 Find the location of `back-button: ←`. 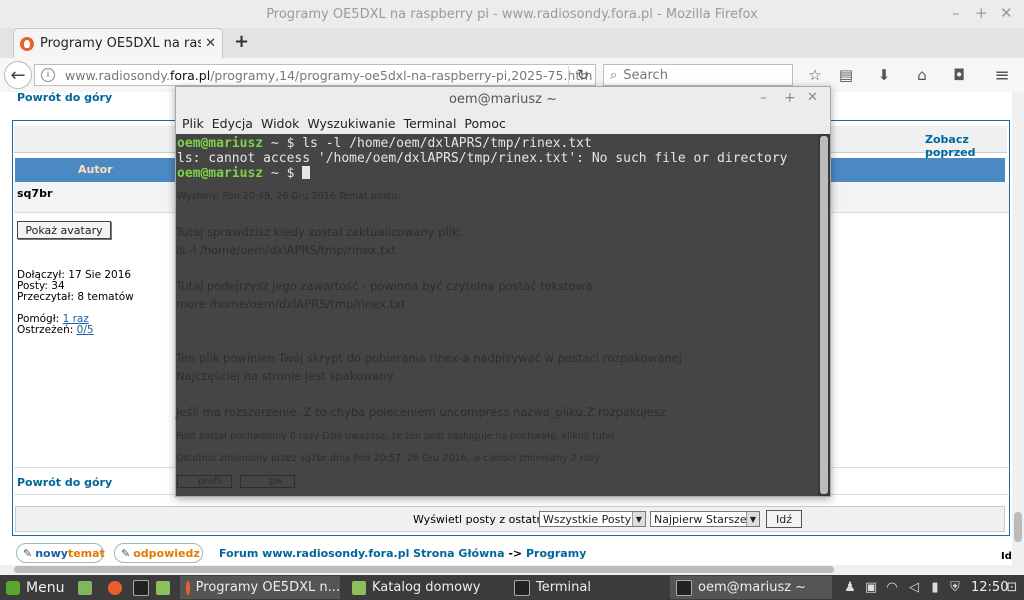

back-button: ← is located at coordinates (18, 75).